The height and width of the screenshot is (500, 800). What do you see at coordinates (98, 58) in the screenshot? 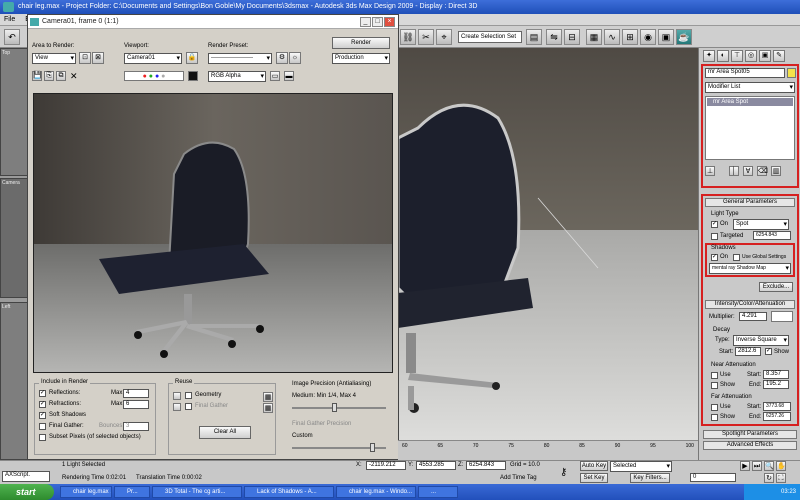
I see `auto-region-icon: ⊠` at bounding box center [98, 58].